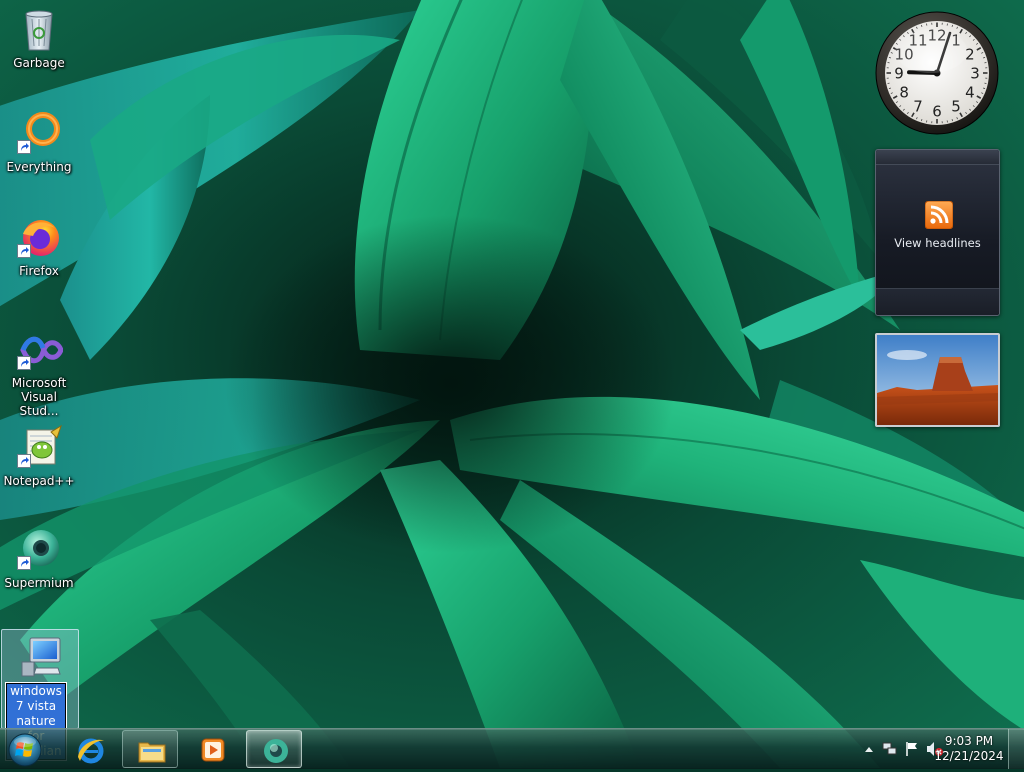 This screenshot has height=772, width=1024. Describe the element at coordinates (931, 51) in the screenshot. I see `clock-glass-highlight` at that location.